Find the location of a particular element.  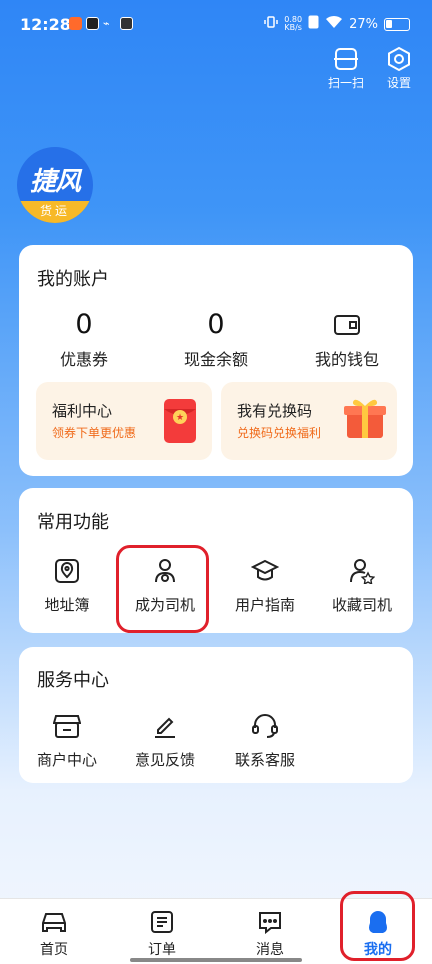

scan-label: 扫一扫 is located at coordinates (345, 83).